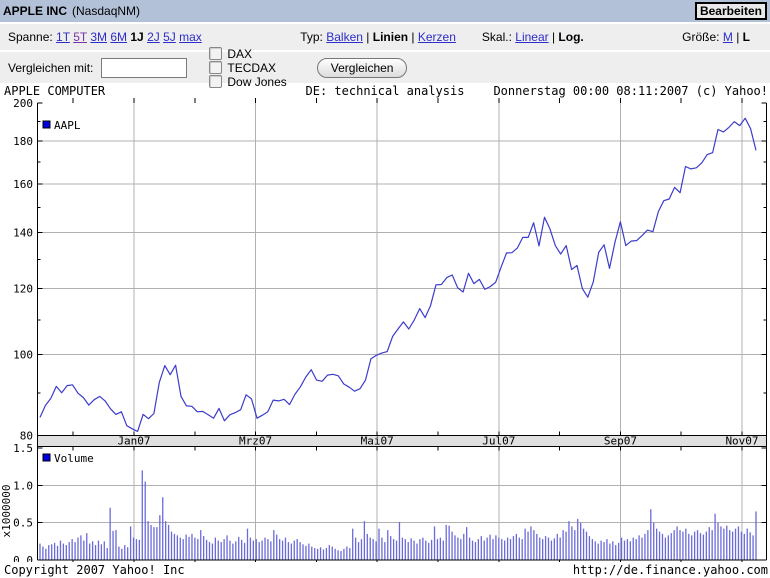 The image size is (770, 578). I want to click on typ-control: Typ: Balken | Linien | Kerzen, so click(378, 37).